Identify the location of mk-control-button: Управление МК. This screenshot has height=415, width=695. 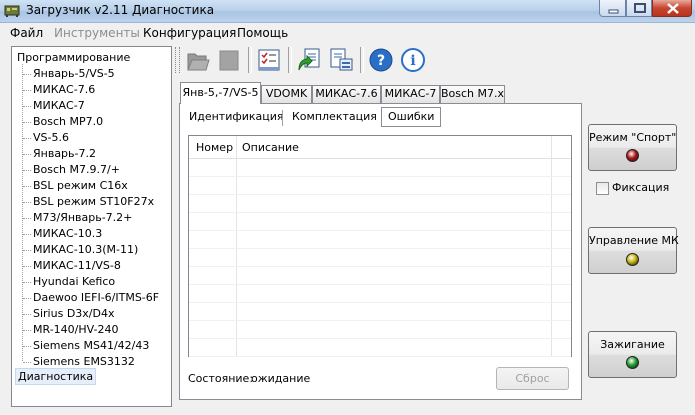
(633, 250).